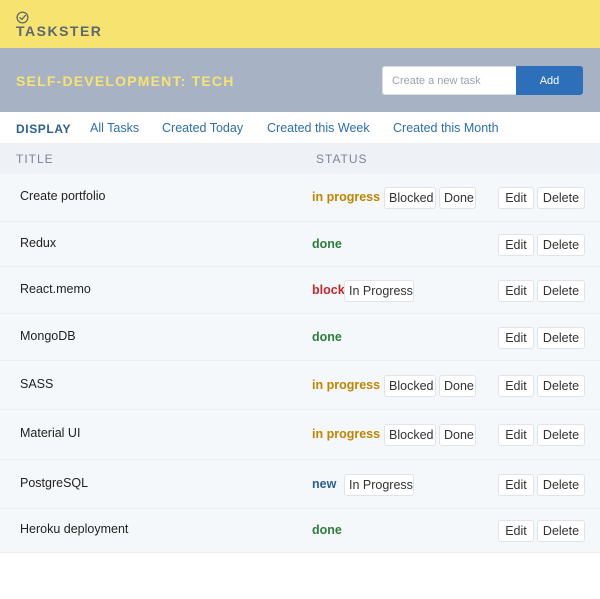  I want to click on table-row: Redux done Edit Delete, so click(300, 244).